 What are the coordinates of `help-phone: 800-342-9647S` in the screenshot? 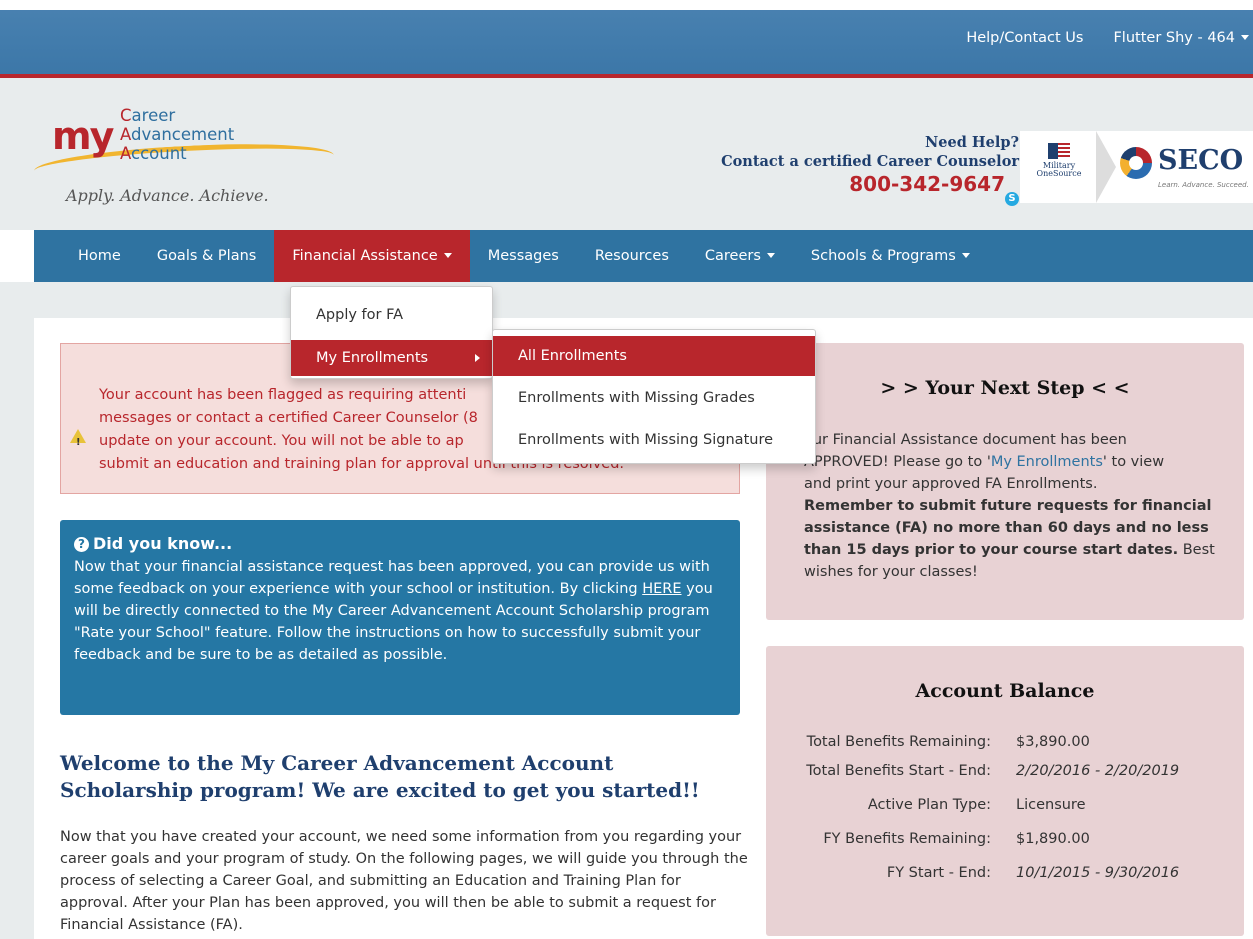 It's located at (870, 189).